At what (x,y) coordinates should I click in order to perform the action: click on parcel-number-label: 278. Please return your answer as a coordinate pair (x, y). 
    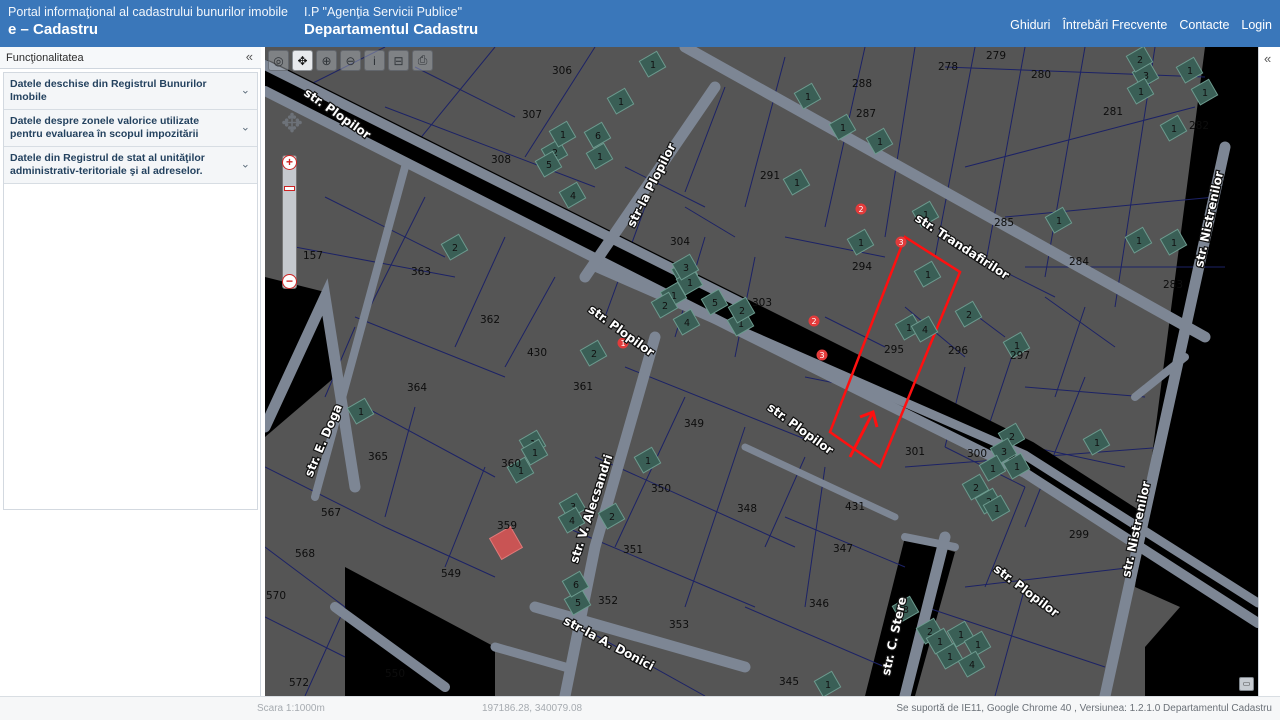
    Looking at the image, I should click on (948, 67).